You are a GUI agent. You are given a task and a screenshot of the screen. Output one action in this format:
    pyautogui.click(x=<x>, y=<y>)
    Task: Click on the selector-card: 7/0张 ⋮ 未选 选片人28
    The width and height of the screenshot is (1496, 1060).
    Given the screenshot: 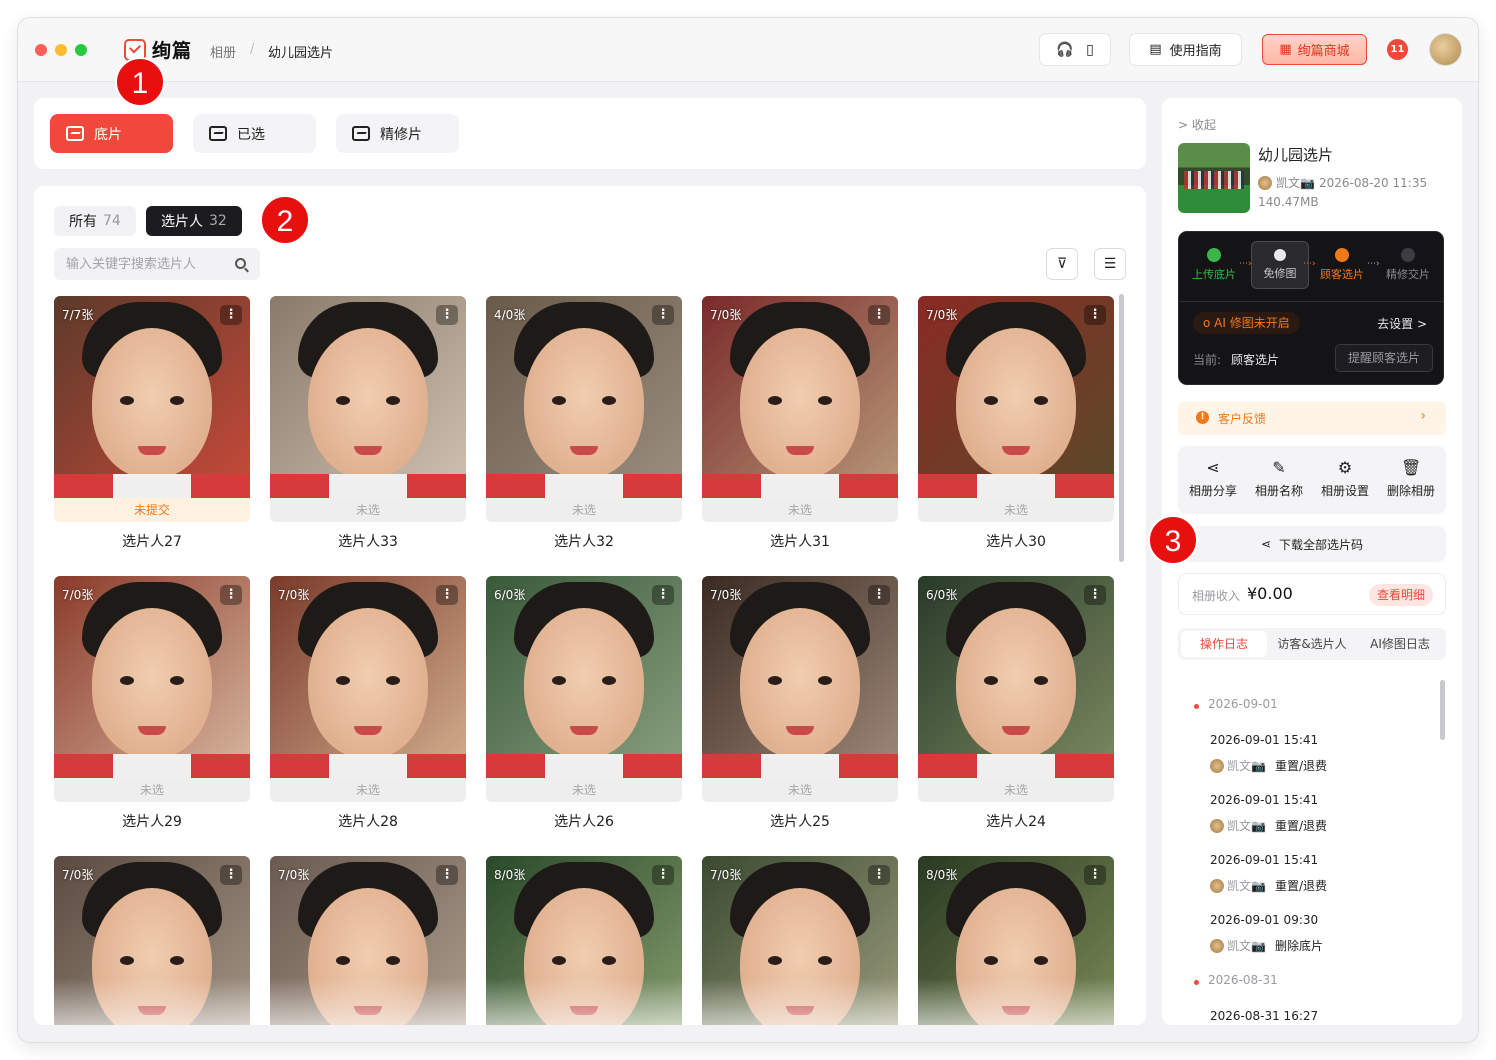 What is the action you would take?
    pyautogui.click(x=368, y=703)
    